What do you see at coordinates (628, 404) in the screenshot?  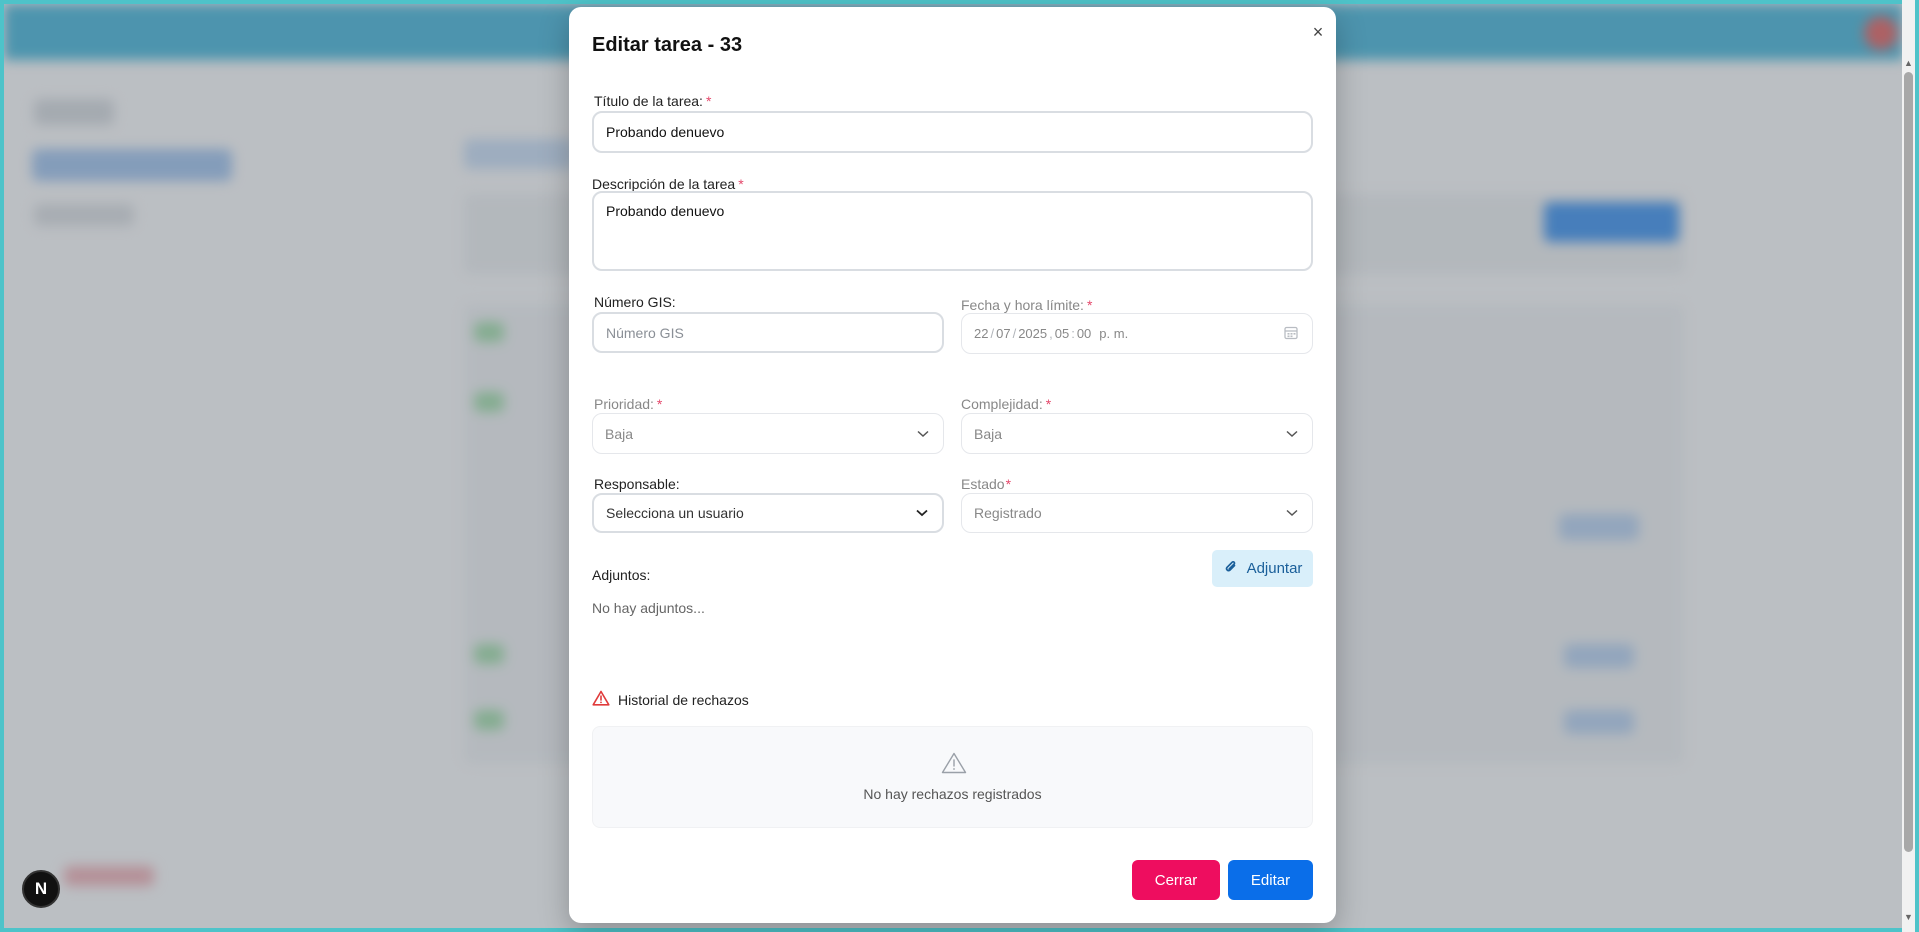 I see `priority-label: Prioridad: *` at bounding box center [628, 404].